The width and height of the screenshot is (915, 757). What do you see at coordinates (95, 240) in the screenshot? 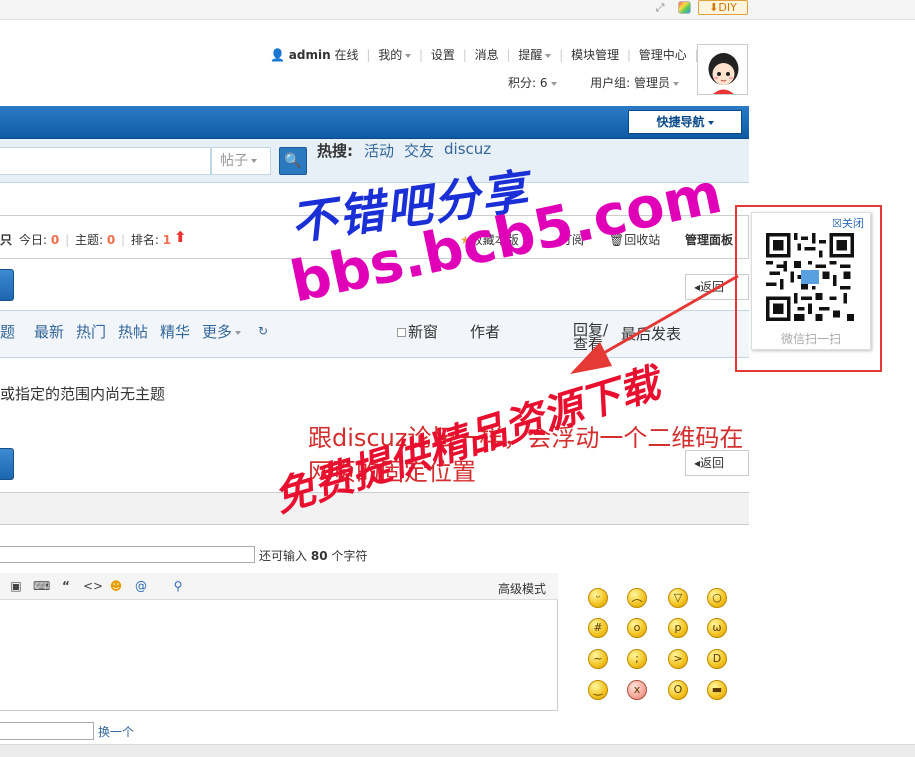
I see `forum-stats: 今日: 0 | 主题: 0 | 排名: 1` at bounding box center [95, 240].